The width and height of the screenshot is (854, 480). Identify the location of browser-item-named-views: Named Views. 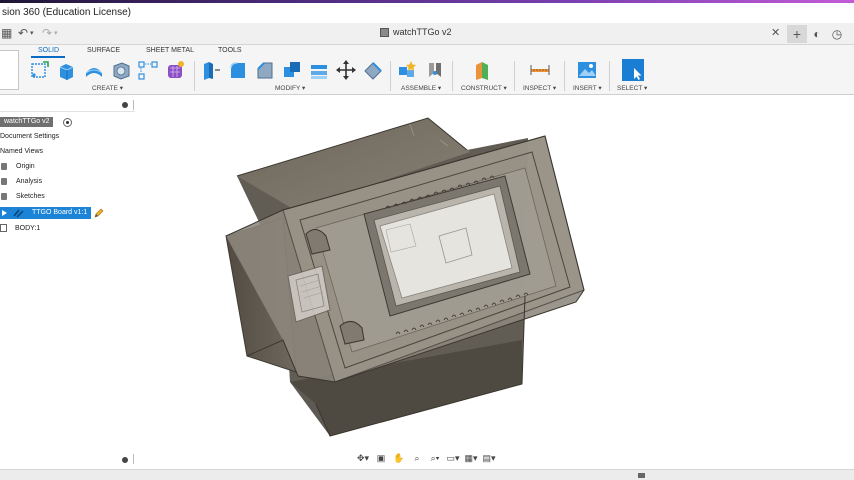
(21, 151).